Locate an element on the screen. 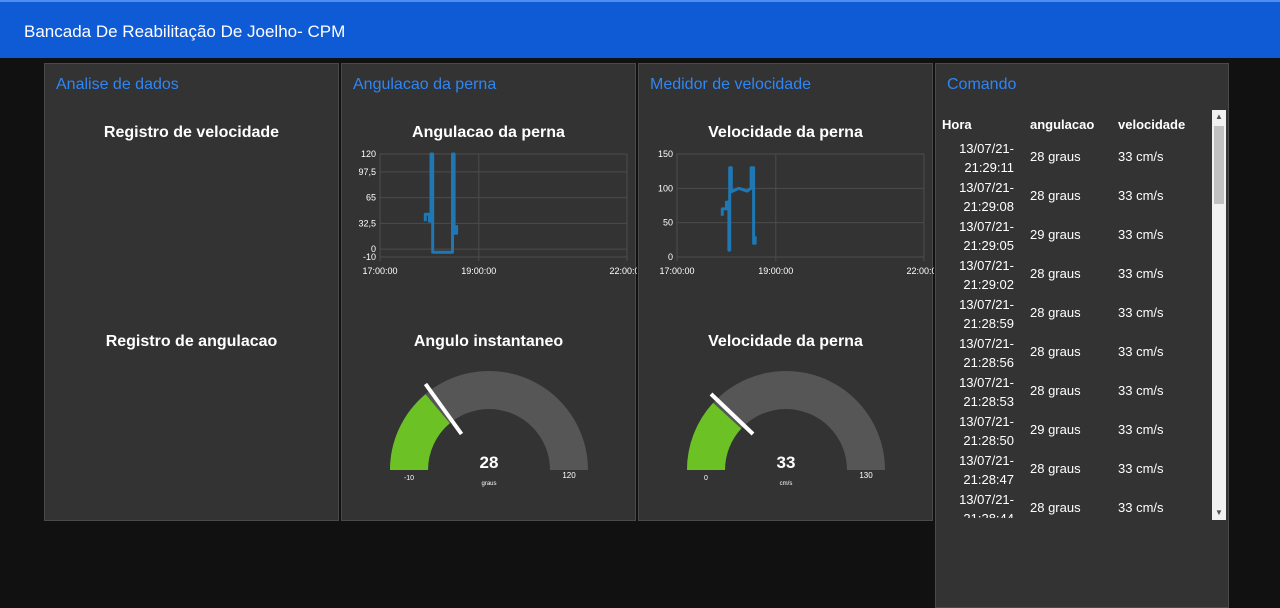 This screenshot has height=608, width=1280. cell-time: 21:28:44 is located at coordinates (978, 513).